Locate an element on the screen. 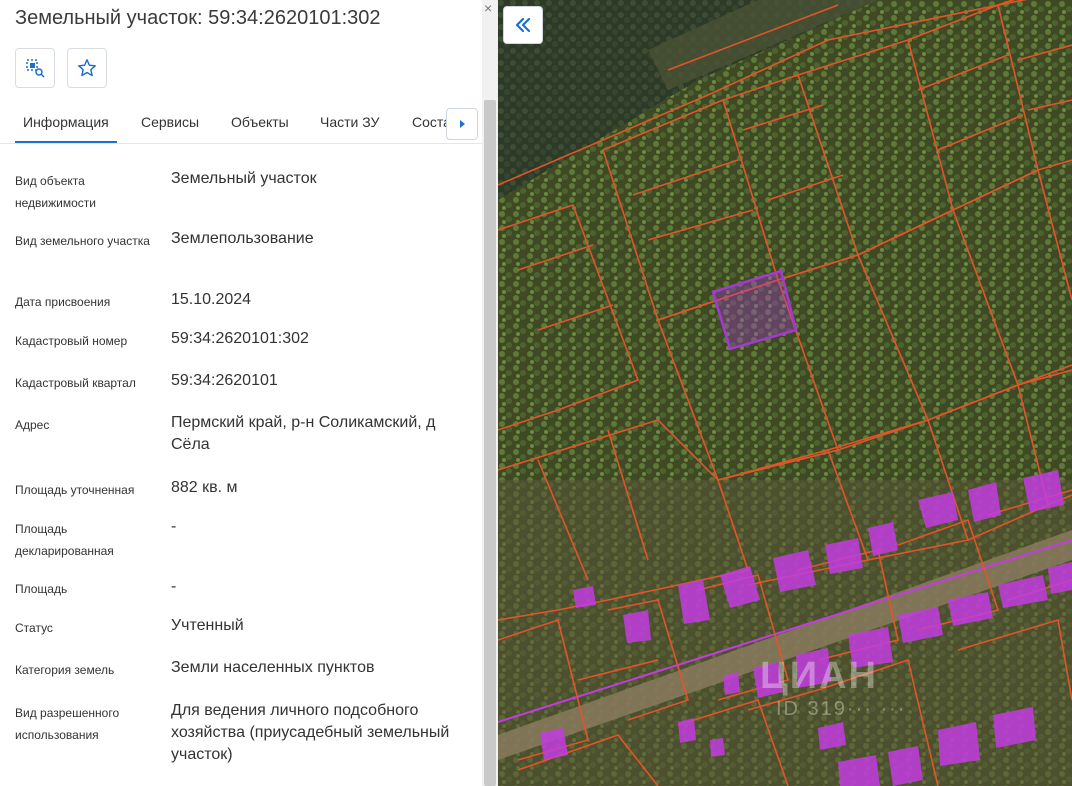 This screenshot has width=1072, height=786. double-chevron-left-icon is located at coordinates (523, 25).